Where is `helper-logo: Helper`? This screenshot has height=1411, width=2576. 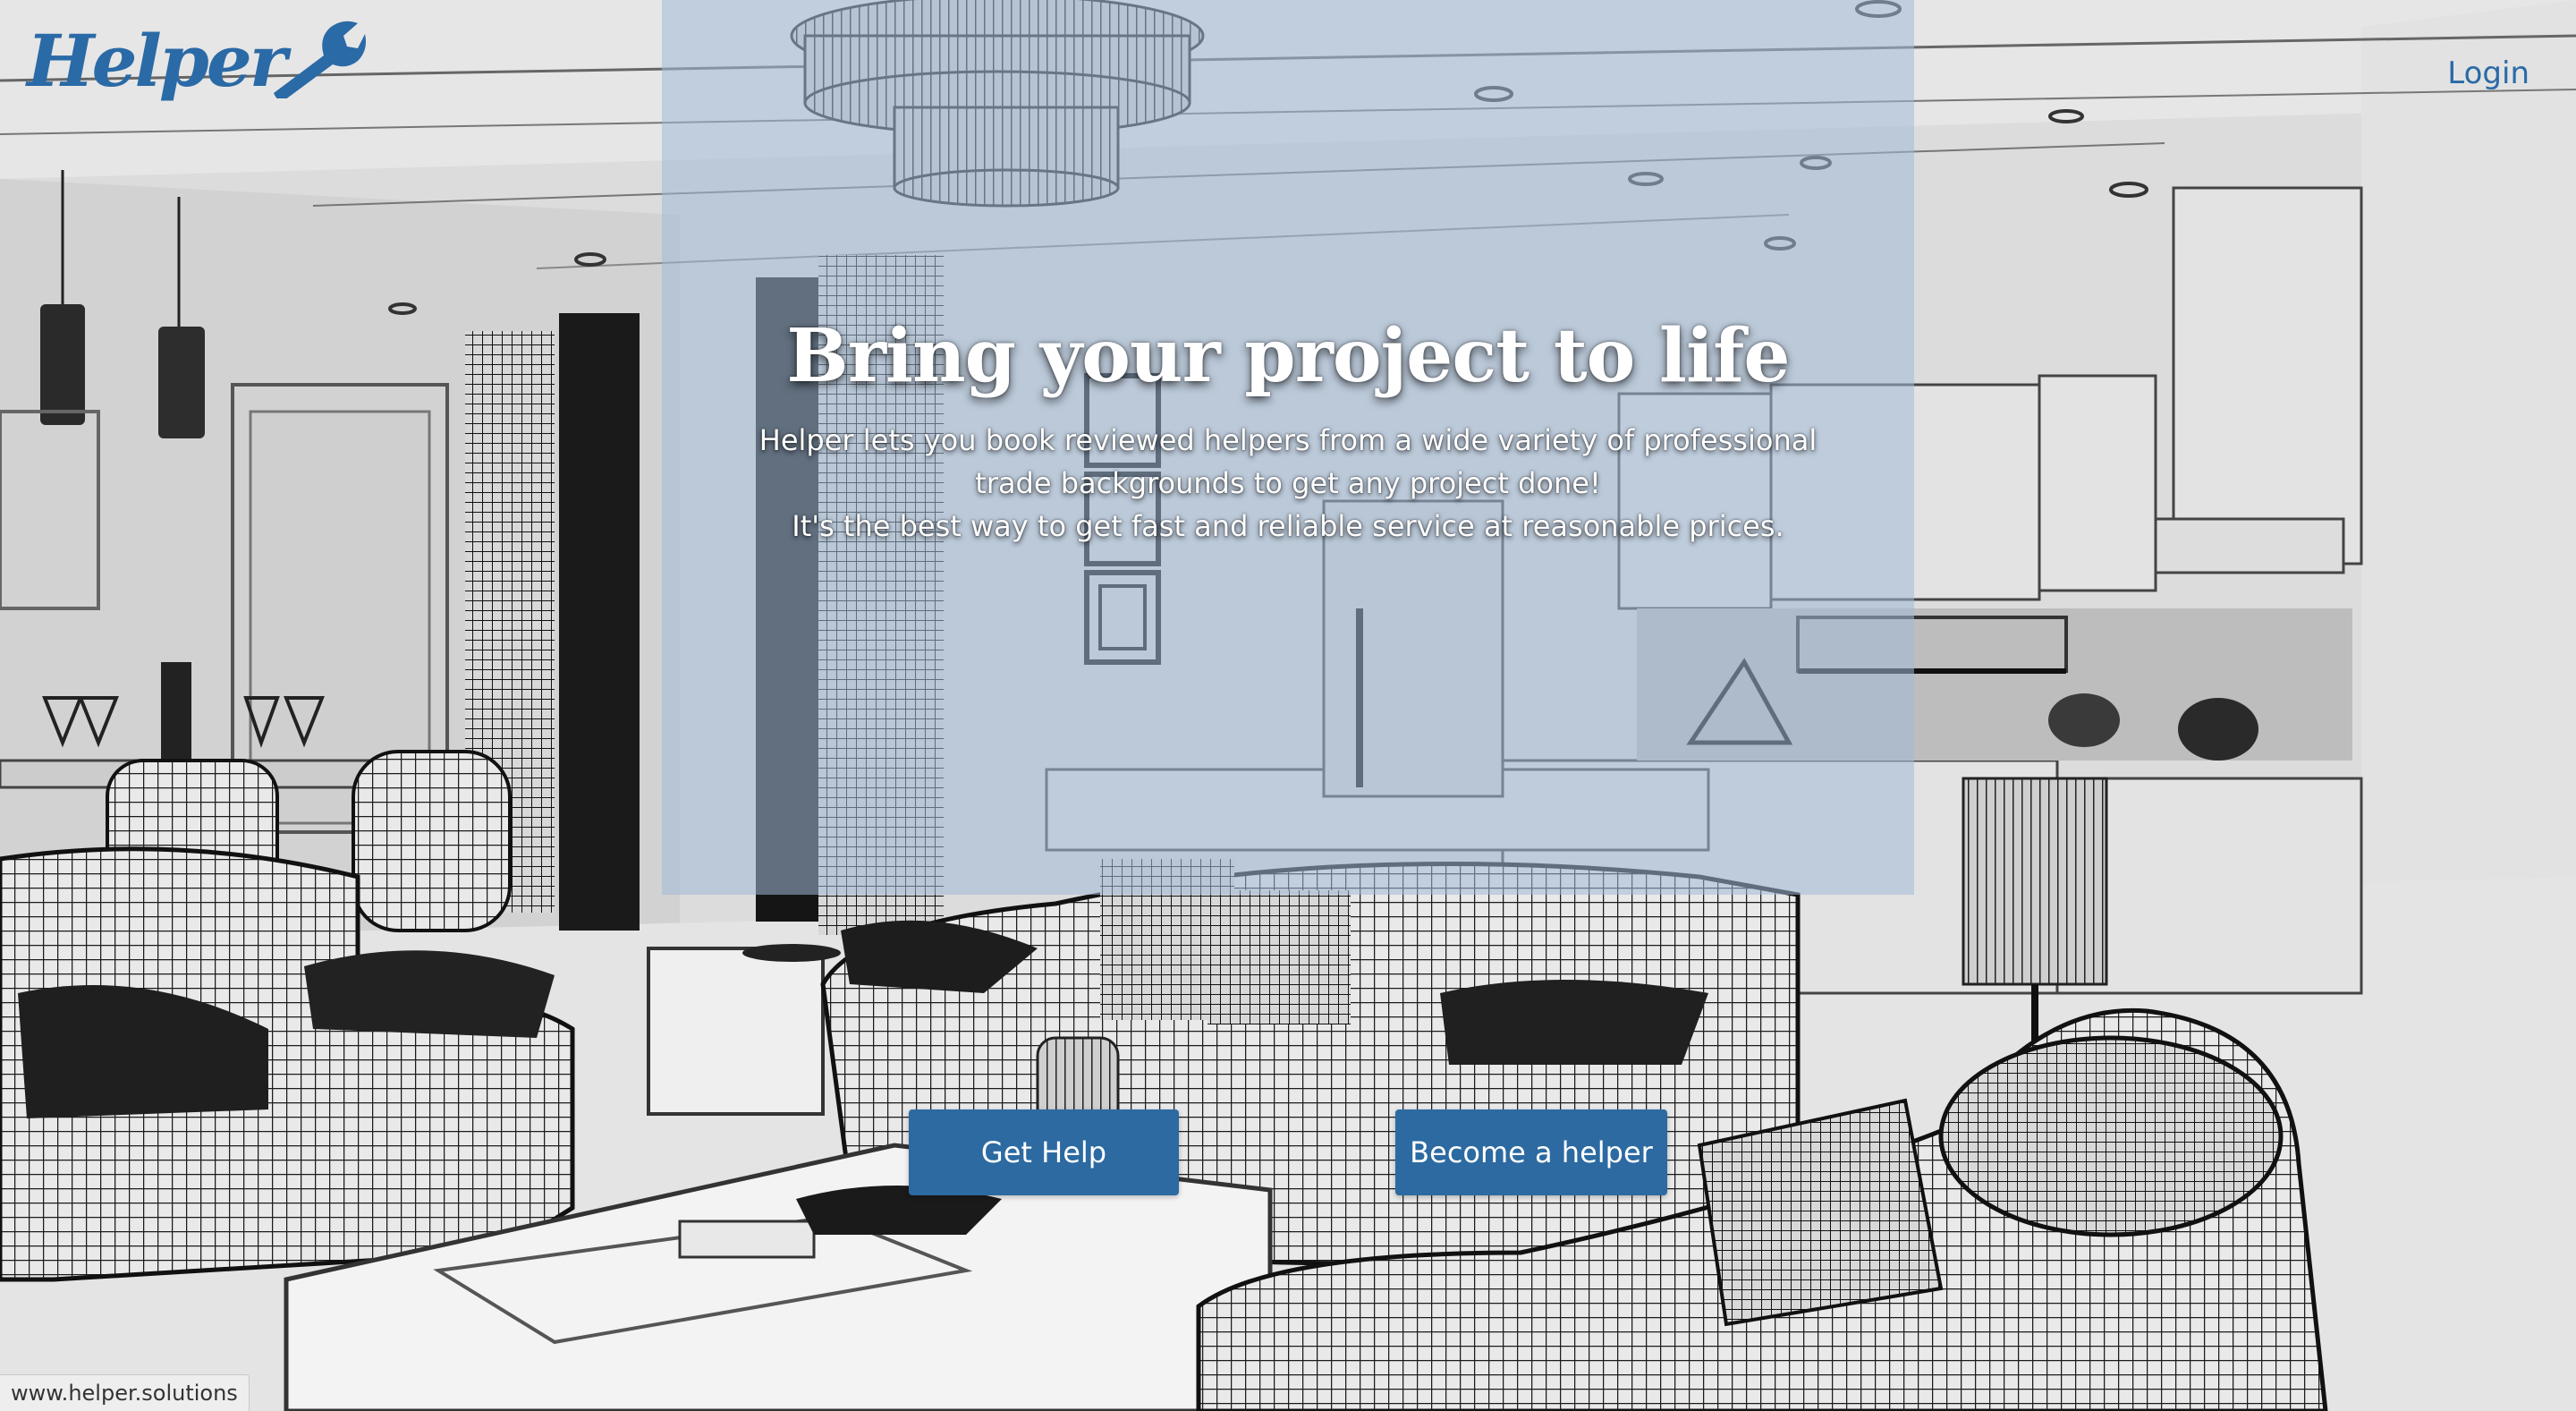 helper-logo: Helper is located at coordinates (197, 61).